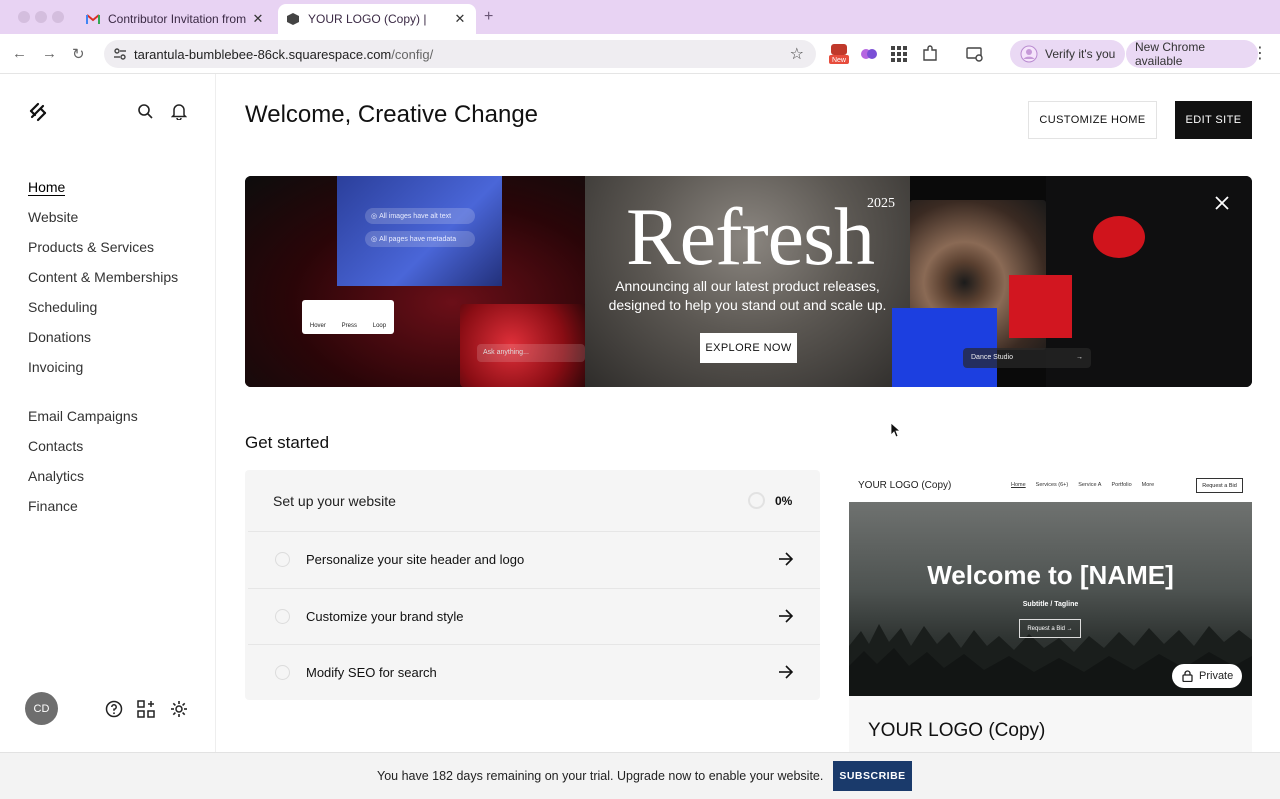 Image resolution: width=1280 pixels, height=799 pixels. I want to click on banner-red-shape, so click(1119, 237).